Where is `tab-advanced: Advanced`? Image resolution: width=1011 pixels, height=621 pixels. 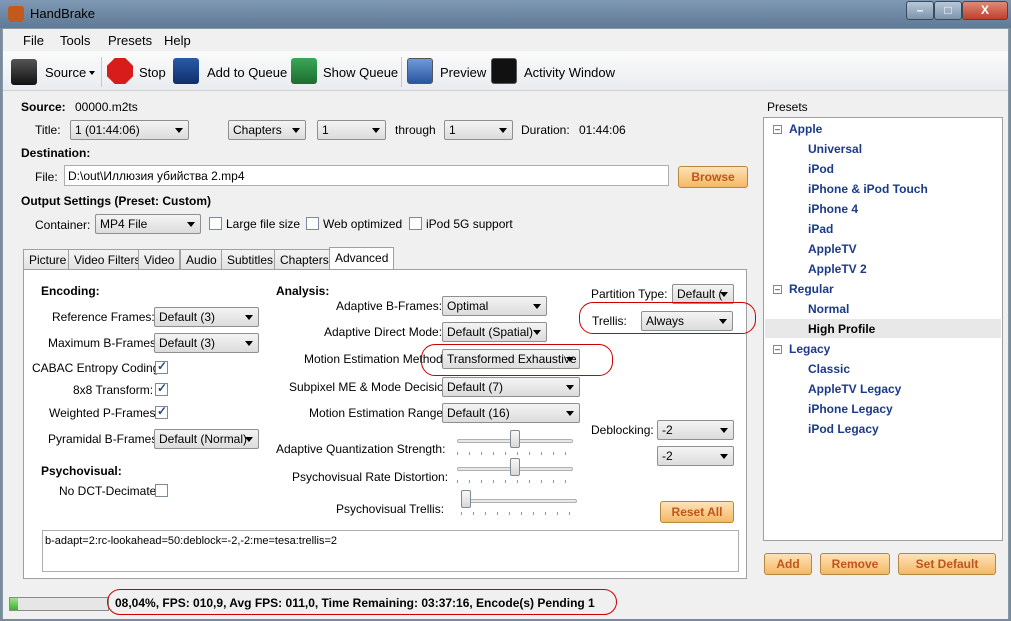
tab-advanced: Advanced is located at coordinates (362, 258).